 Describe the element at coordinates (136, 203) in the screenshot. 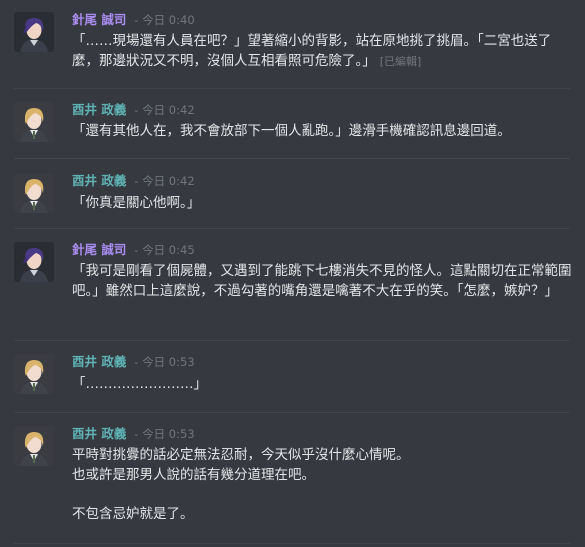

I see `message-text: 「你真是關心他啊。」` at that location.